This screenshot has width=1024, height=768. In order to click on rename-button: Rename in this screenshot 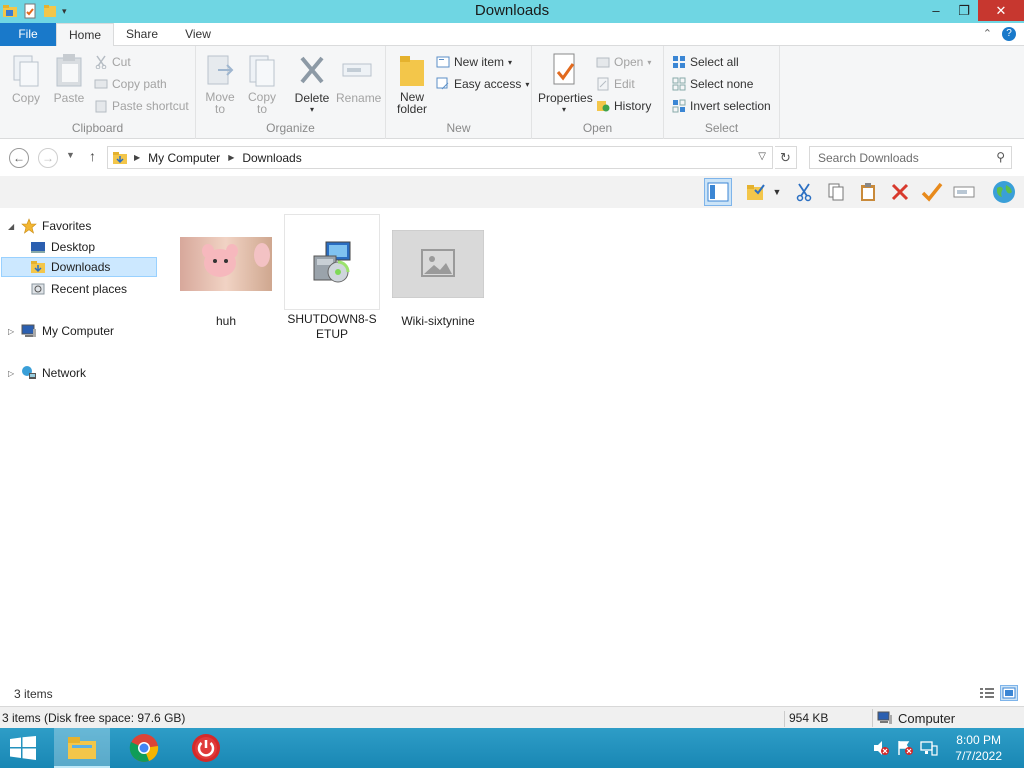, I will do `click(358, 78)`.